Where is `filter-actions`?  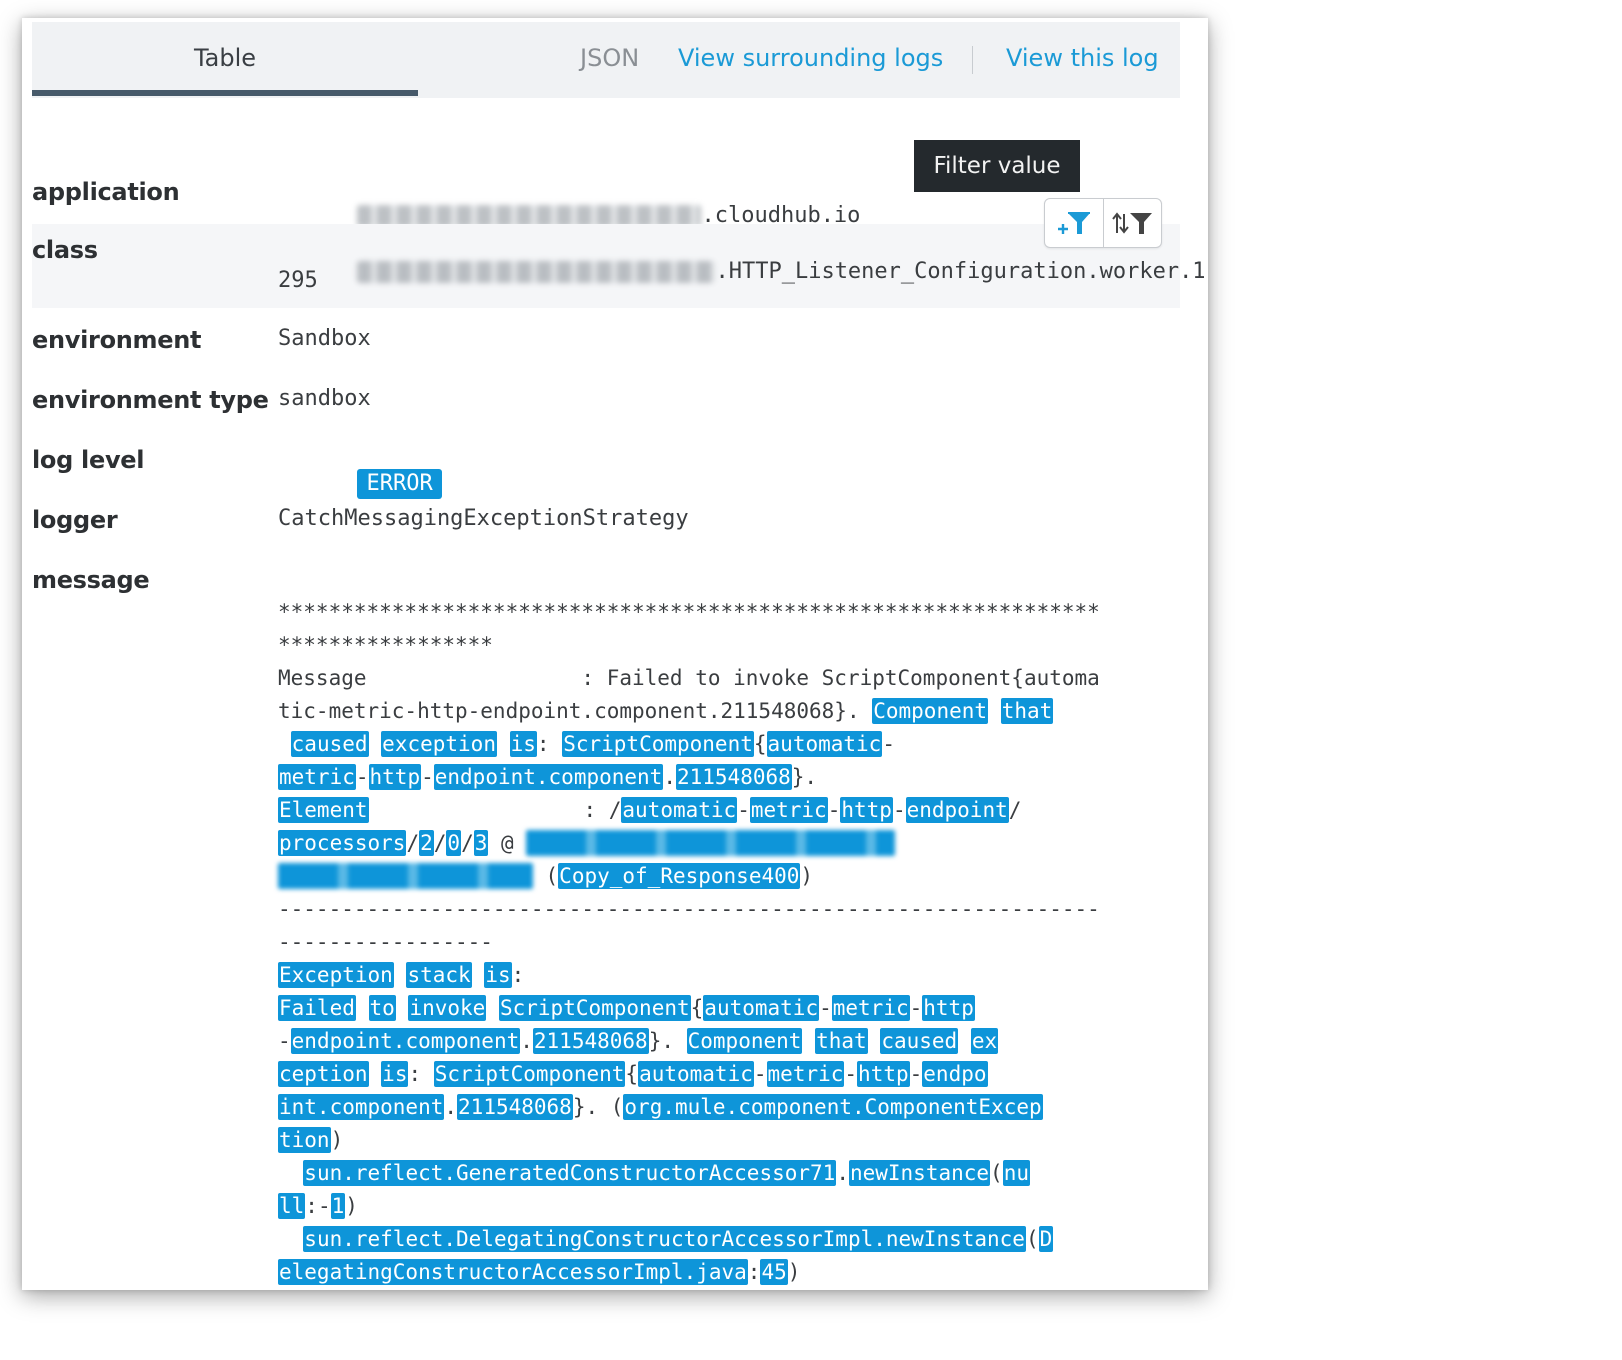
filter-actions is located at coordinates (1103, 223).